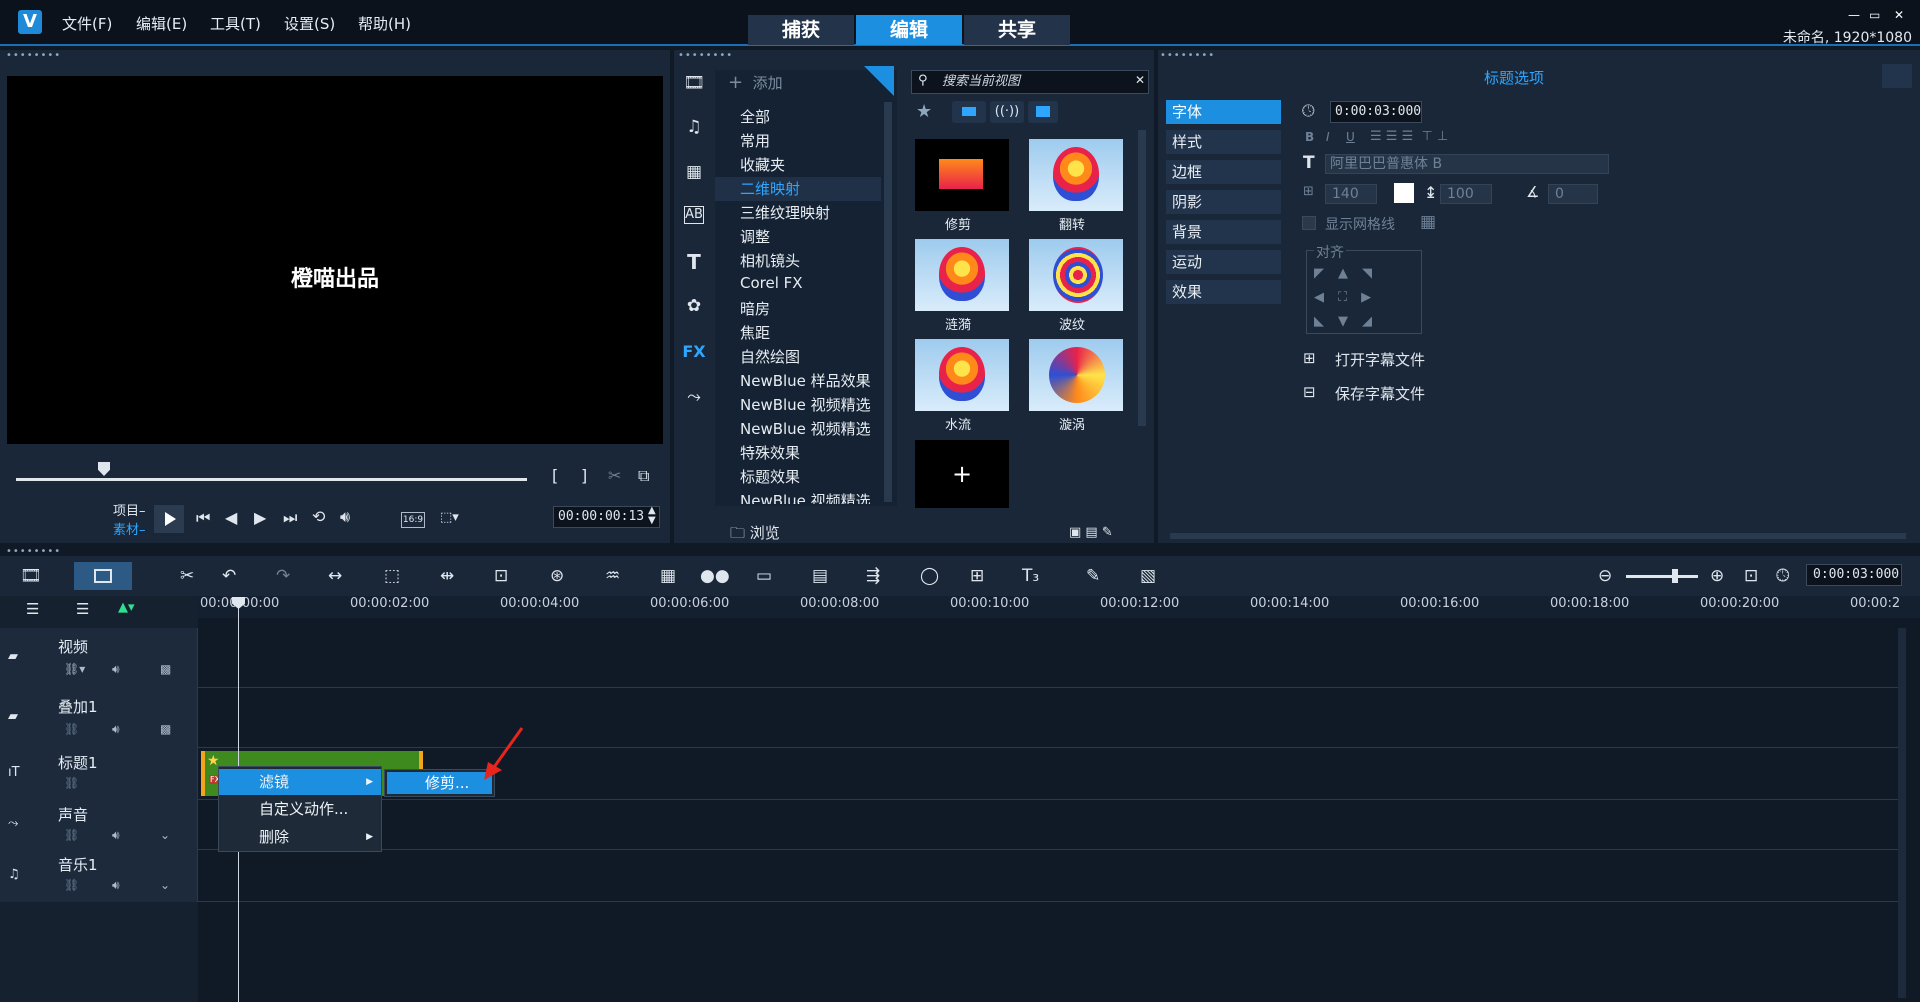  I want to click on tab-capture: 捕获, so click(801, 30).